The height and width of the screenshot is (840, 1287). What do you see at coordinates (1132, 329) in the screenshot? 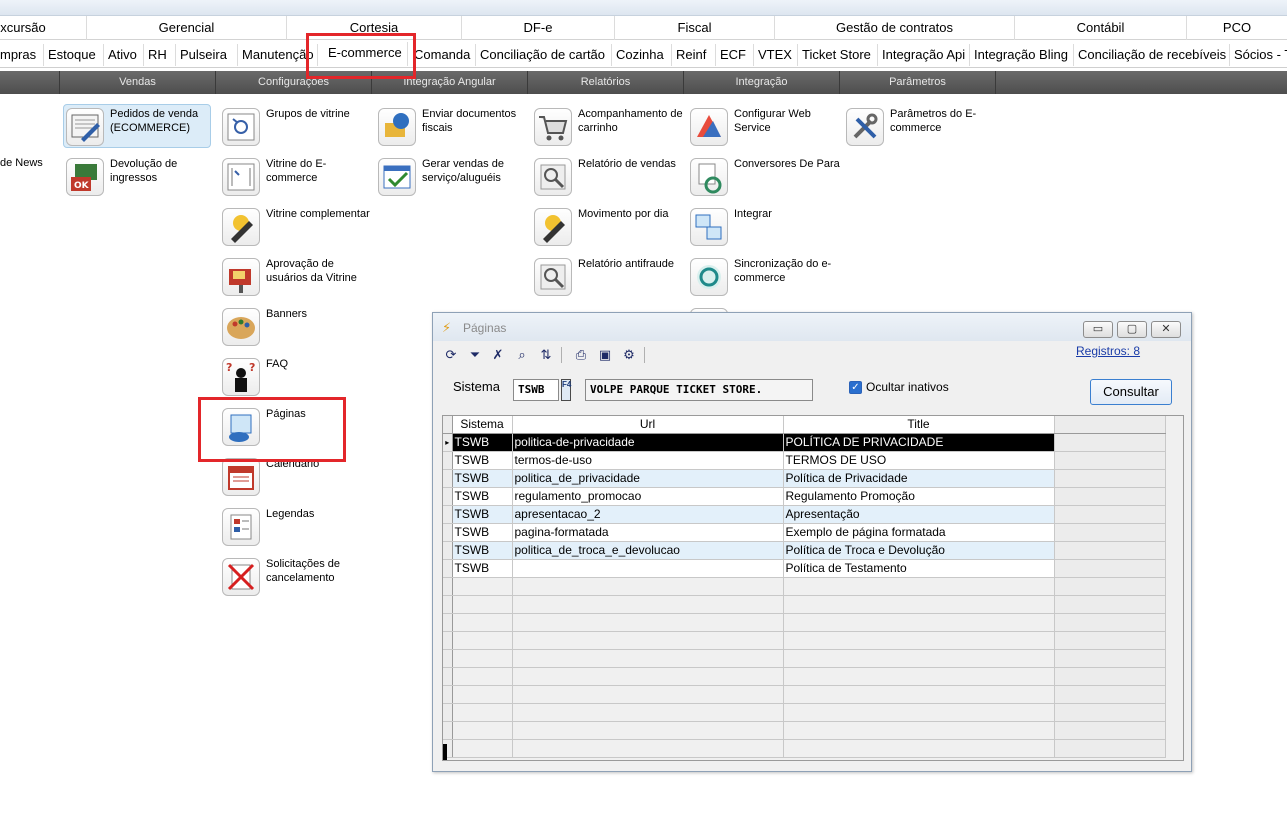
I see `maximize-button: ▢` at bounding box center [1132, 329].